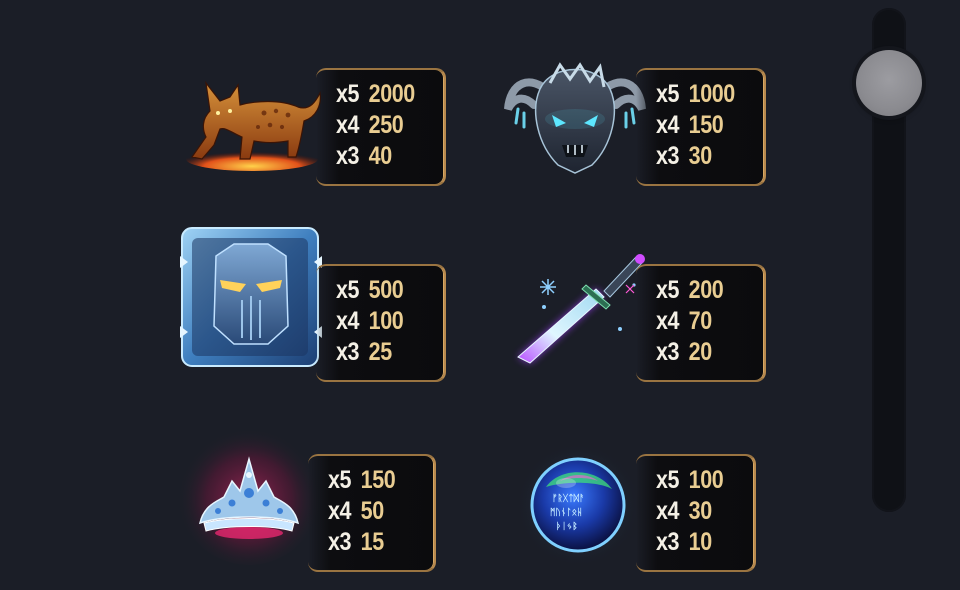 The width and height of the screenshot is (960, 590). I want to click on payout-row-x3: x3 30, so click(684, 156).